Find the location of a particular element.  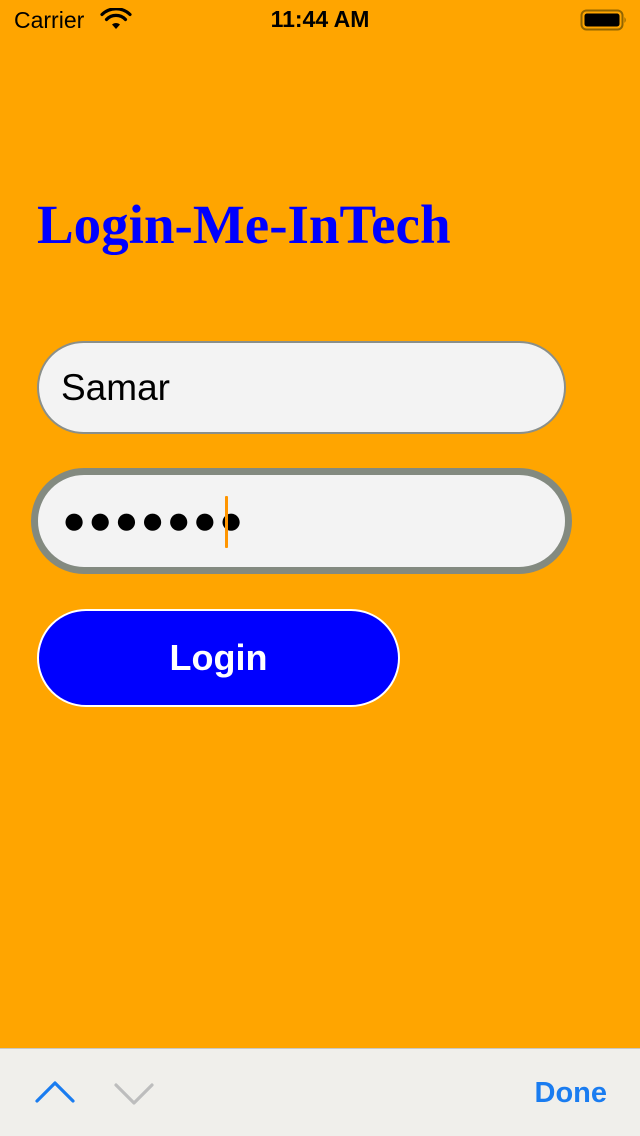

login-button: Login is located at coordinates (218, 658).